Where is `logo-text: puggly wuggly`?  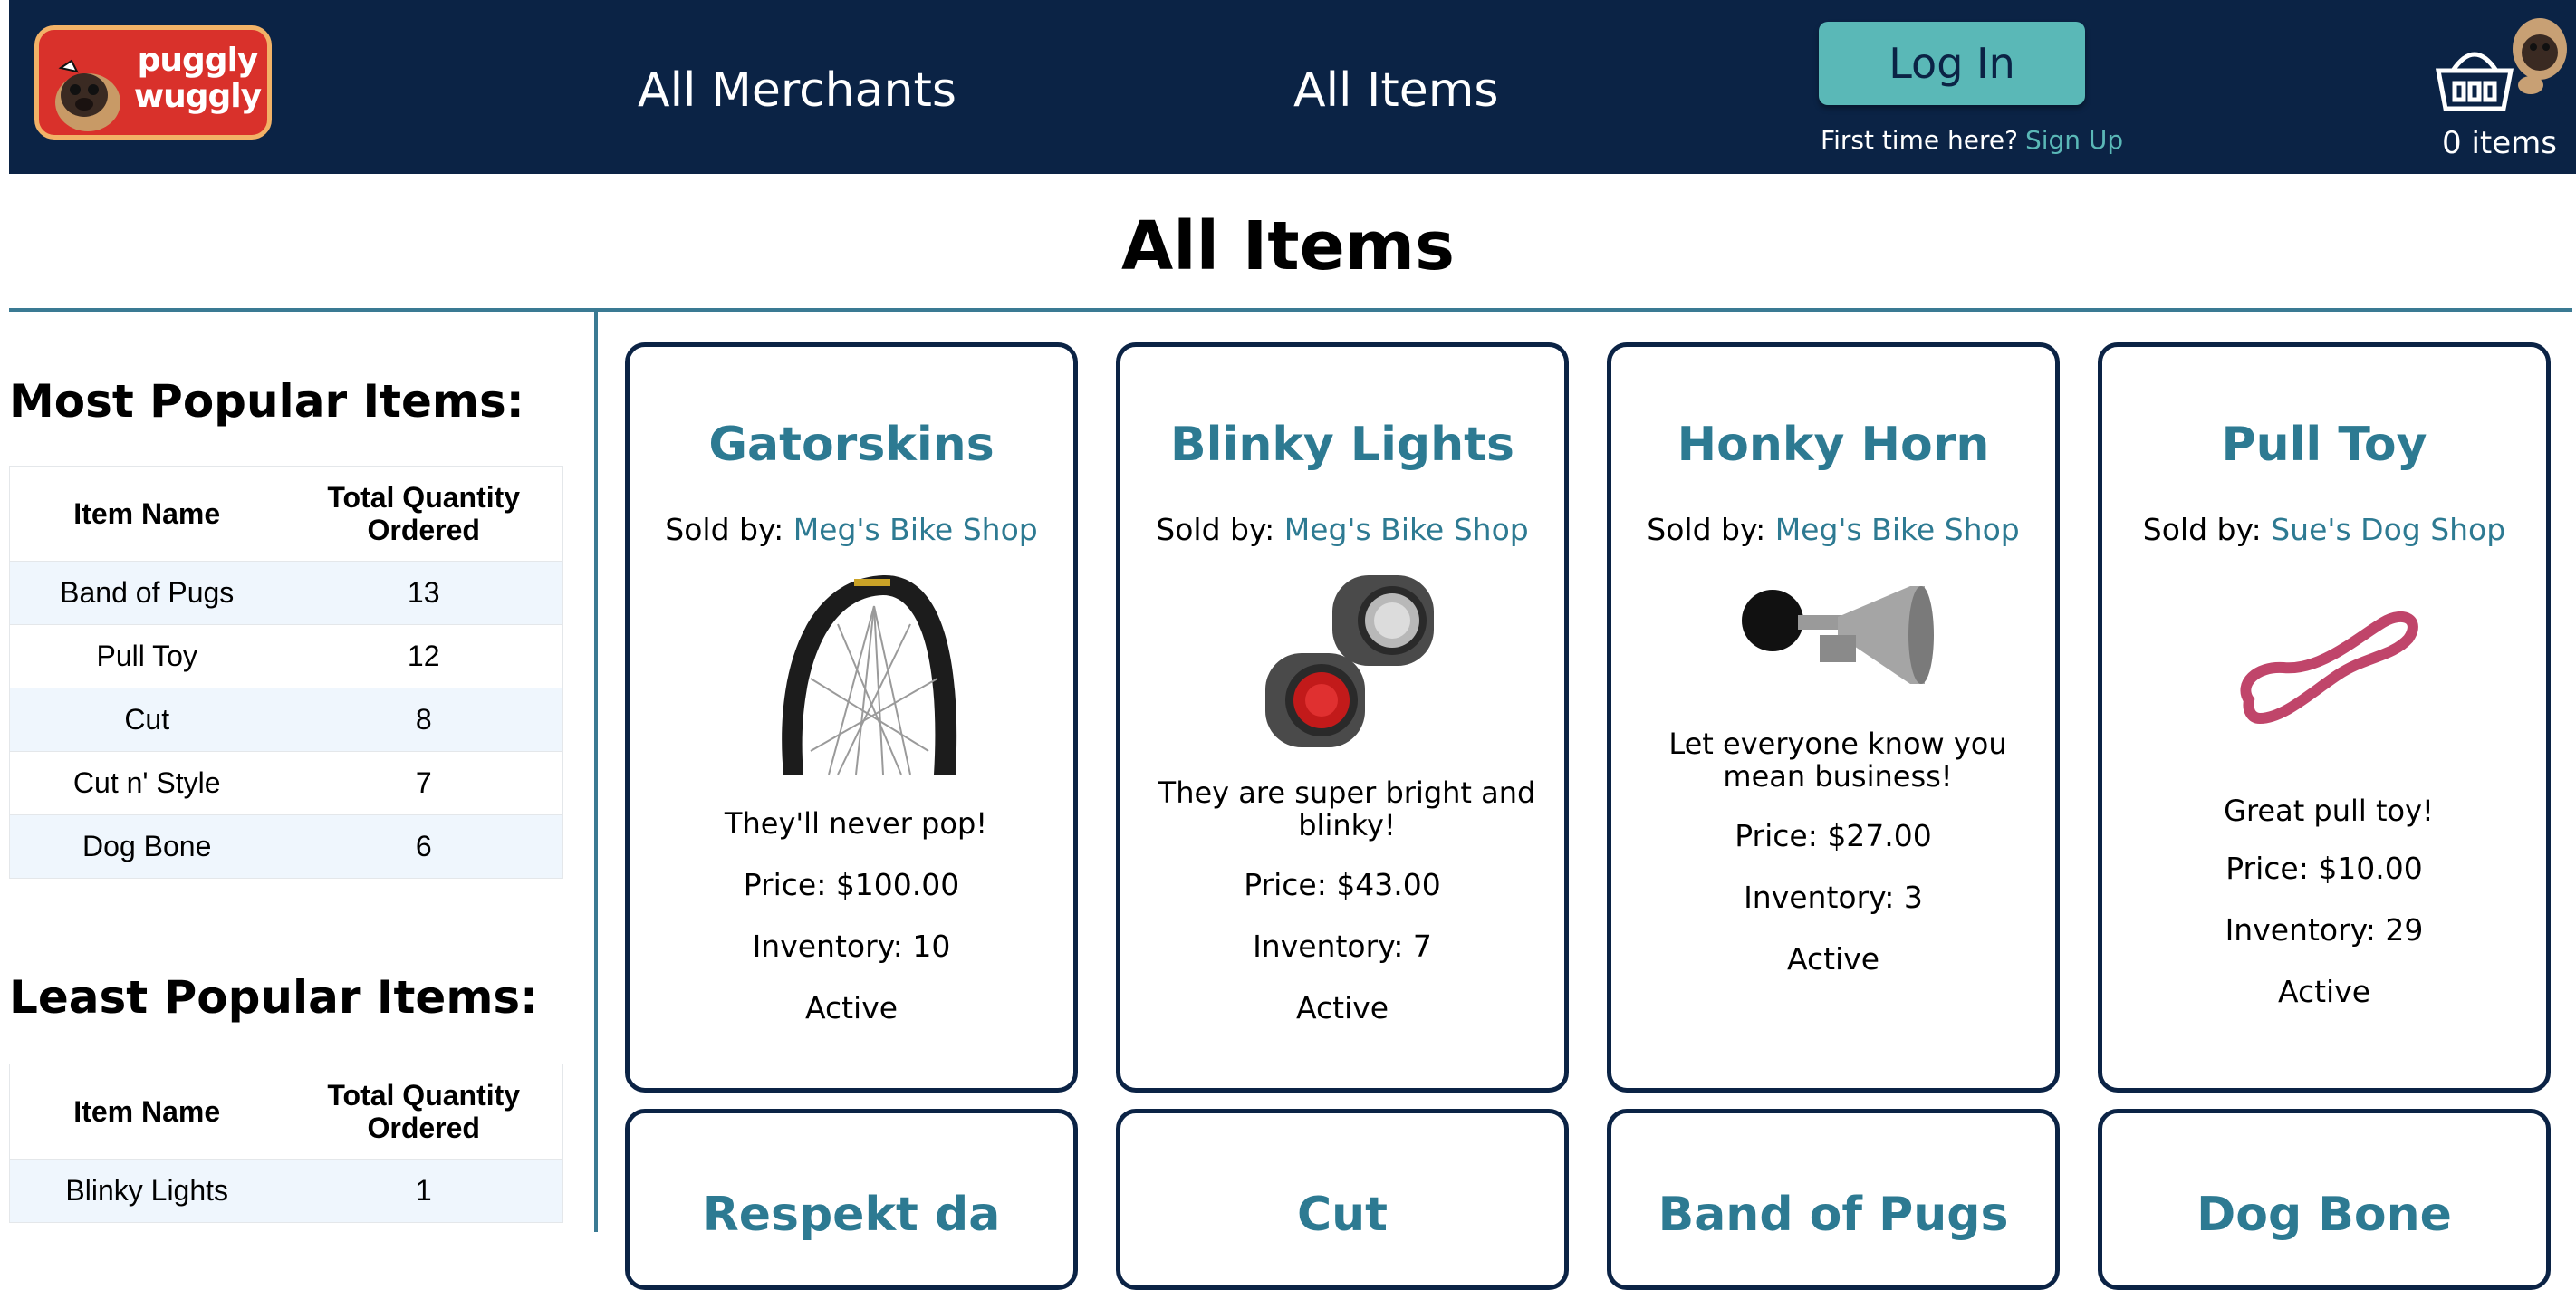 logo-text: puggly wuggly is located at coordinates (197, 79).